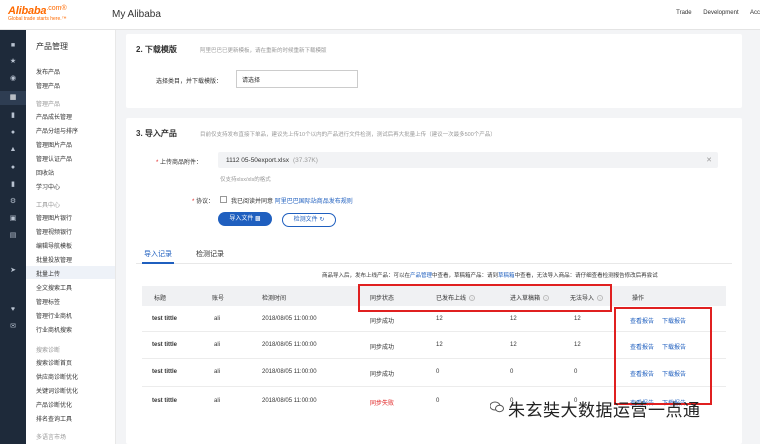  I want to click on file-label: * 上传商品附件：, so click(179, 163).